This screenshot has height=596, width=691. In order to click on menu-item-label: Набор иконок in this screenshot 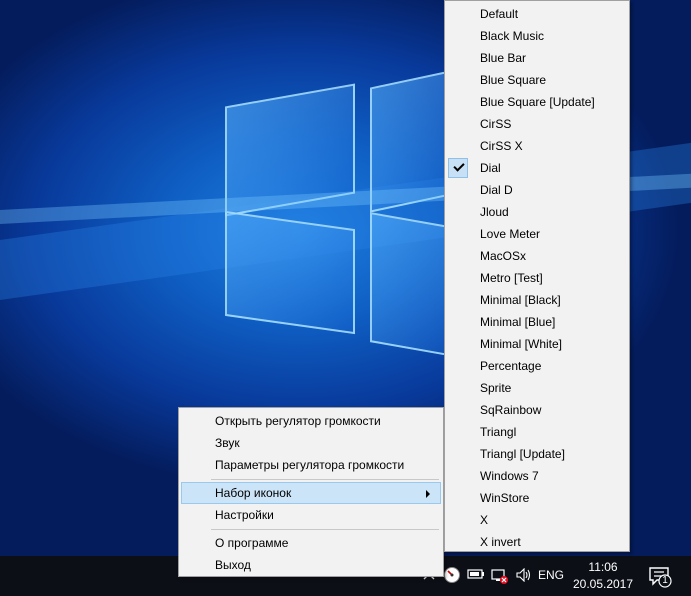, I will do `click(253, 493)`.